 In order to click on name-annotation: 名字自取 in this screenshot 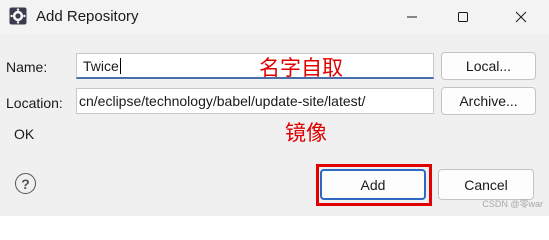, I will do `click(301, 68)`.